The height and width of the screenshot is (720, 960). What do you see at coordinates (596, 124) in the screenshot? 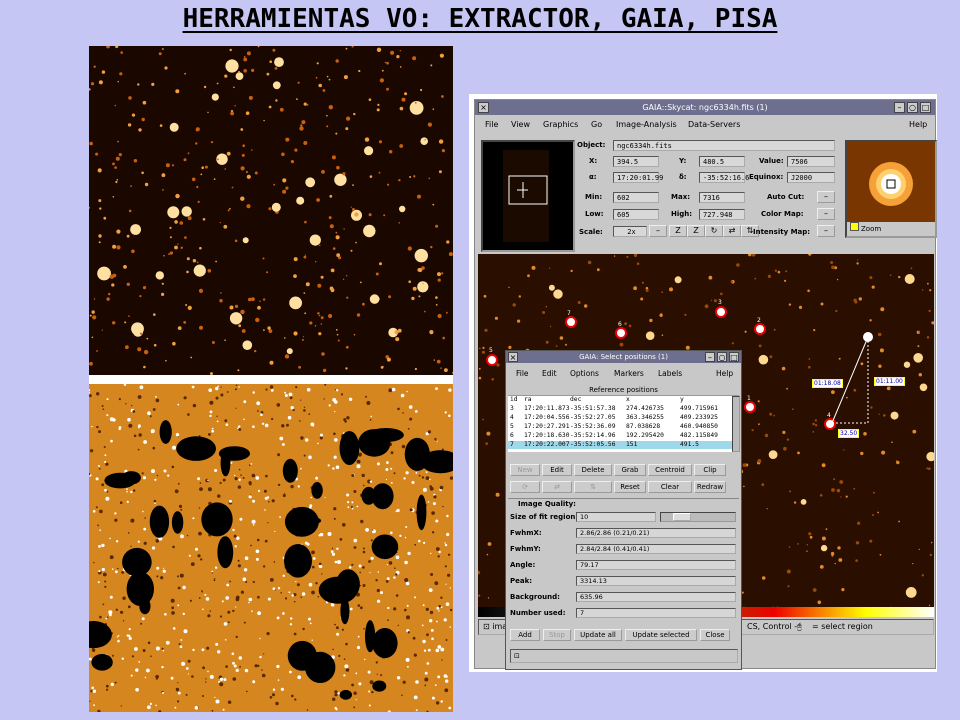
I see `menu-go: Go` at bounding box center [596, 124].